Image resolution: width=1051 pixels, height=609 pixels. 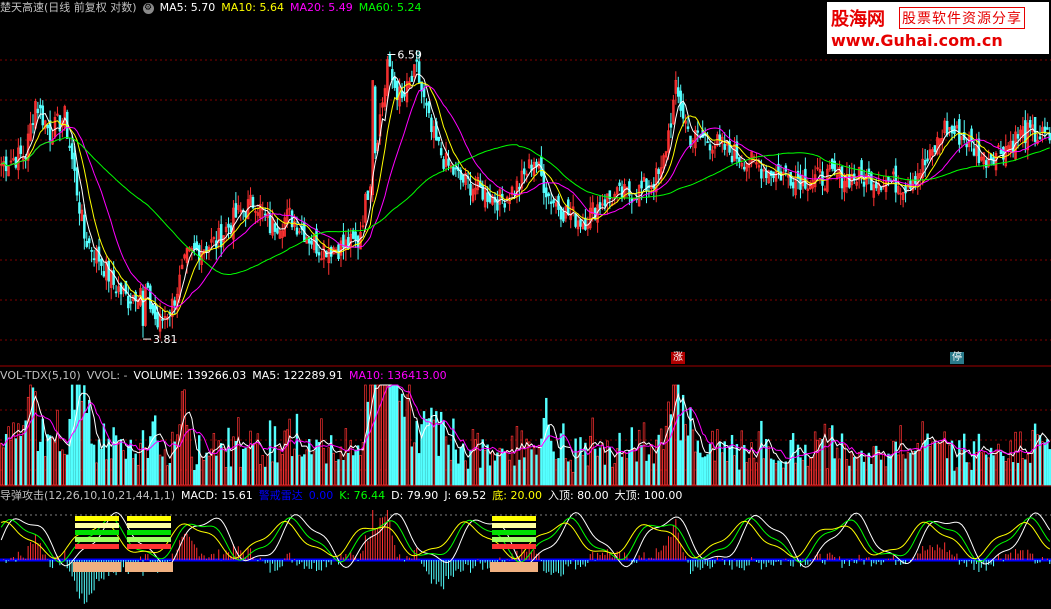 What do you see at coordinates (88, 495) in the screenshot?
I see `ind-legend-item-0: 导弹攻击(12,26,10,10,21,44,1,1)` at bounding box center [88, 495].